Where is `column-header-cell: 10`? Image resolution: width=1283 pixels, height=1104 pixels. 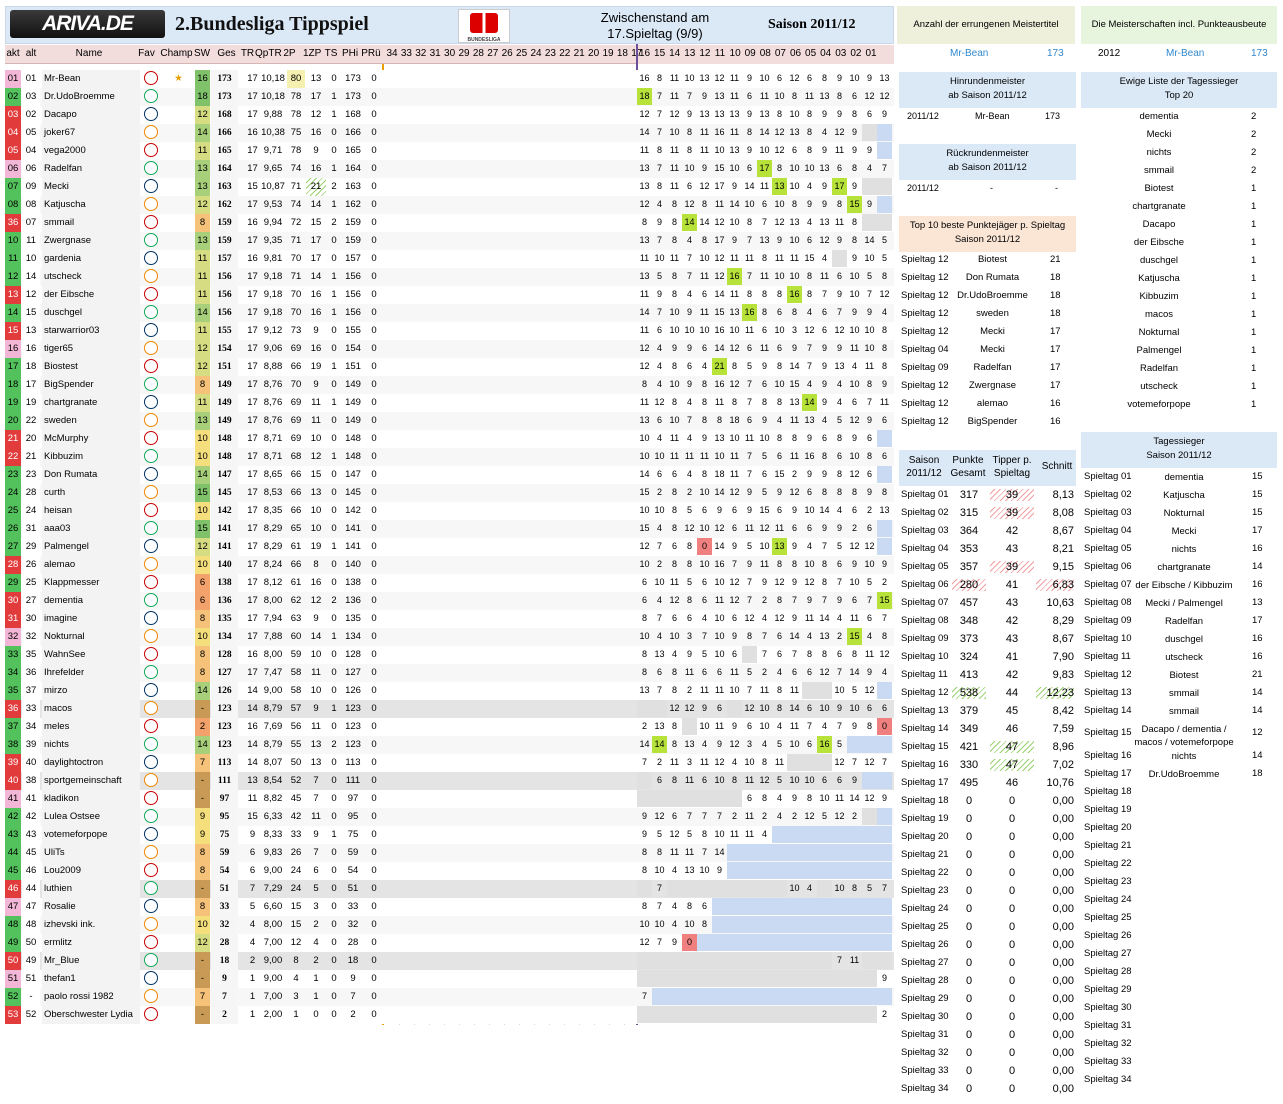
column-header-cell: 10 is located at coordinates (735, 53).